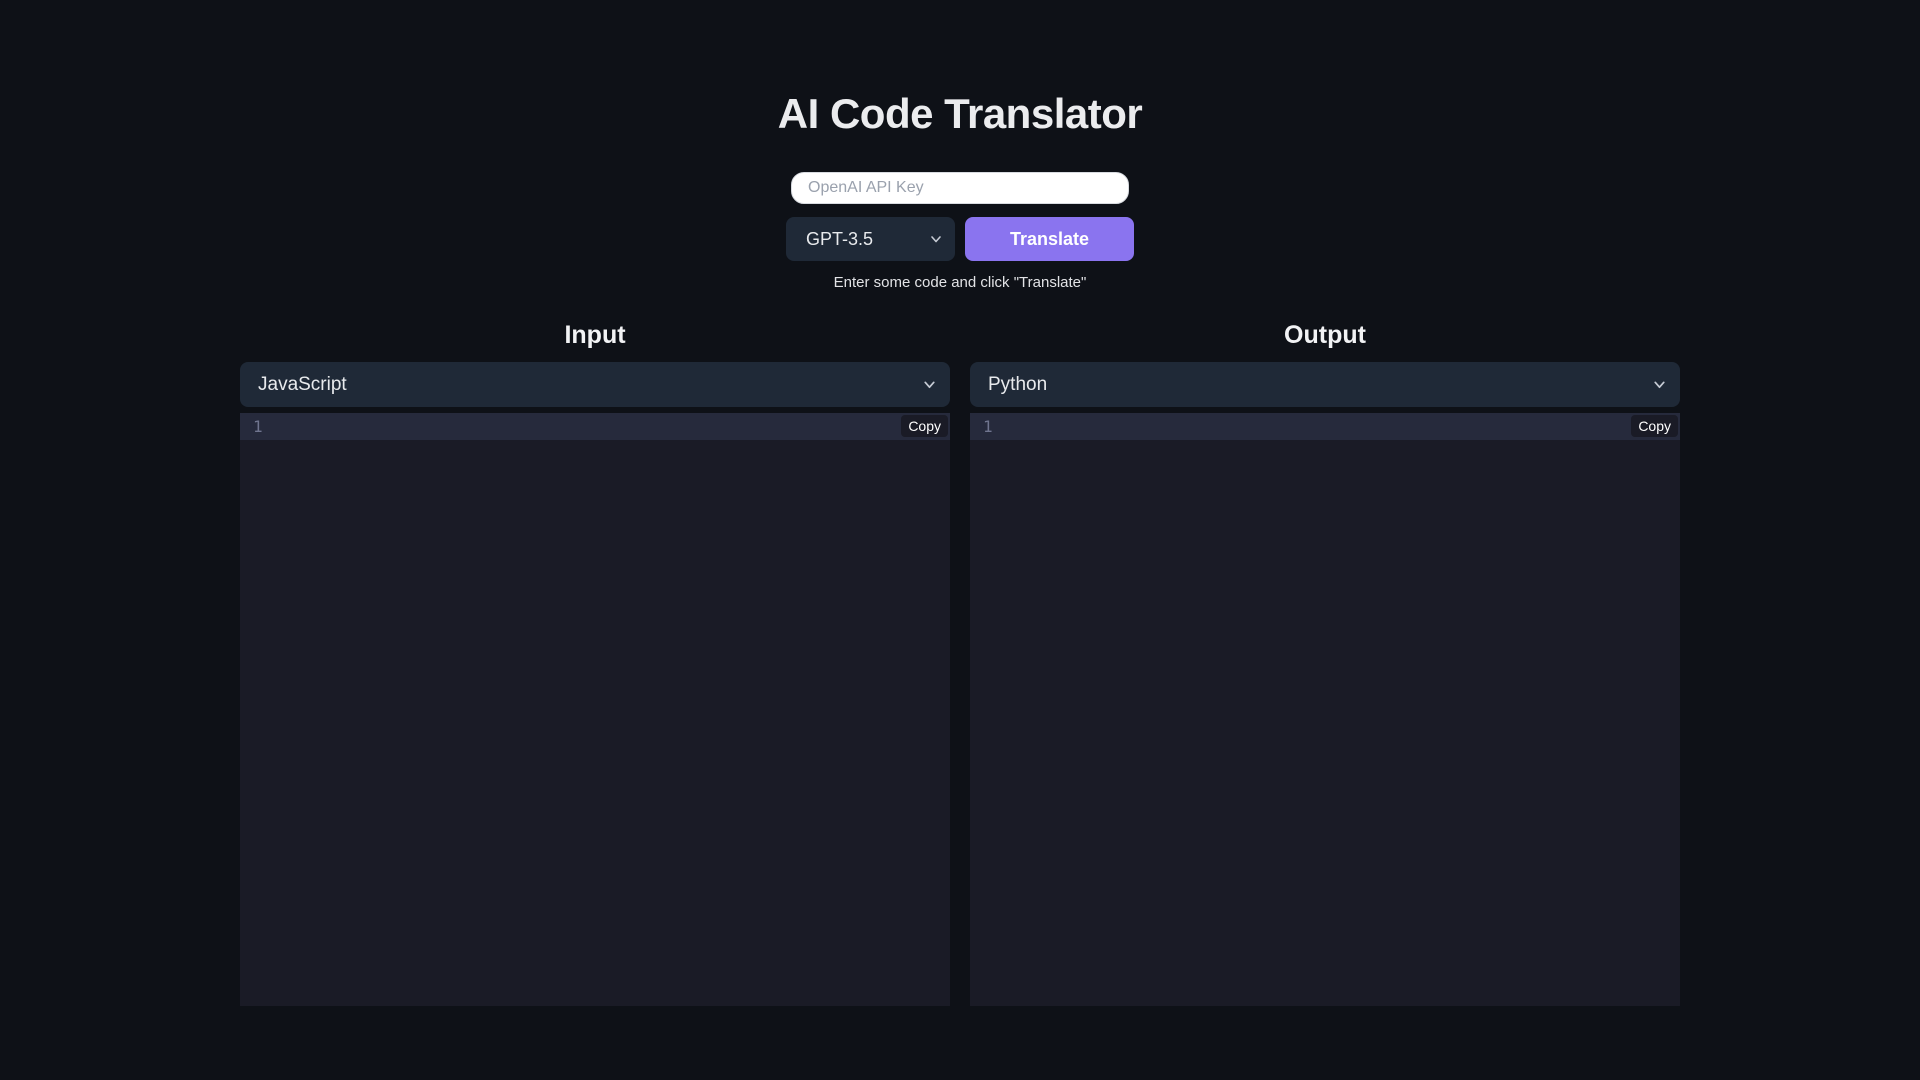  I want to click on output-panel-heading: Output, so click(1325, 335).